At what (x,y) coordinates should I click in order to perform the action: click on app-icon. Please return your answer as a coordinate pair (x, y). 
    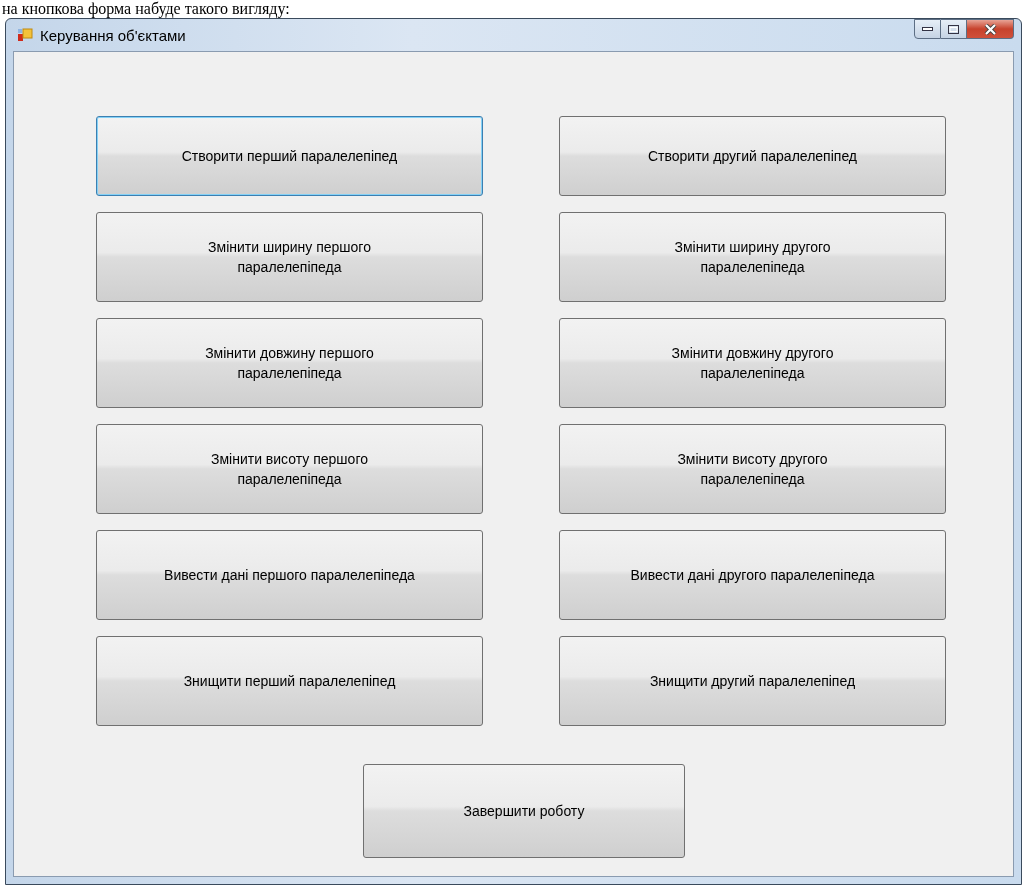
    Looking at the image, I should click on (25, 35).